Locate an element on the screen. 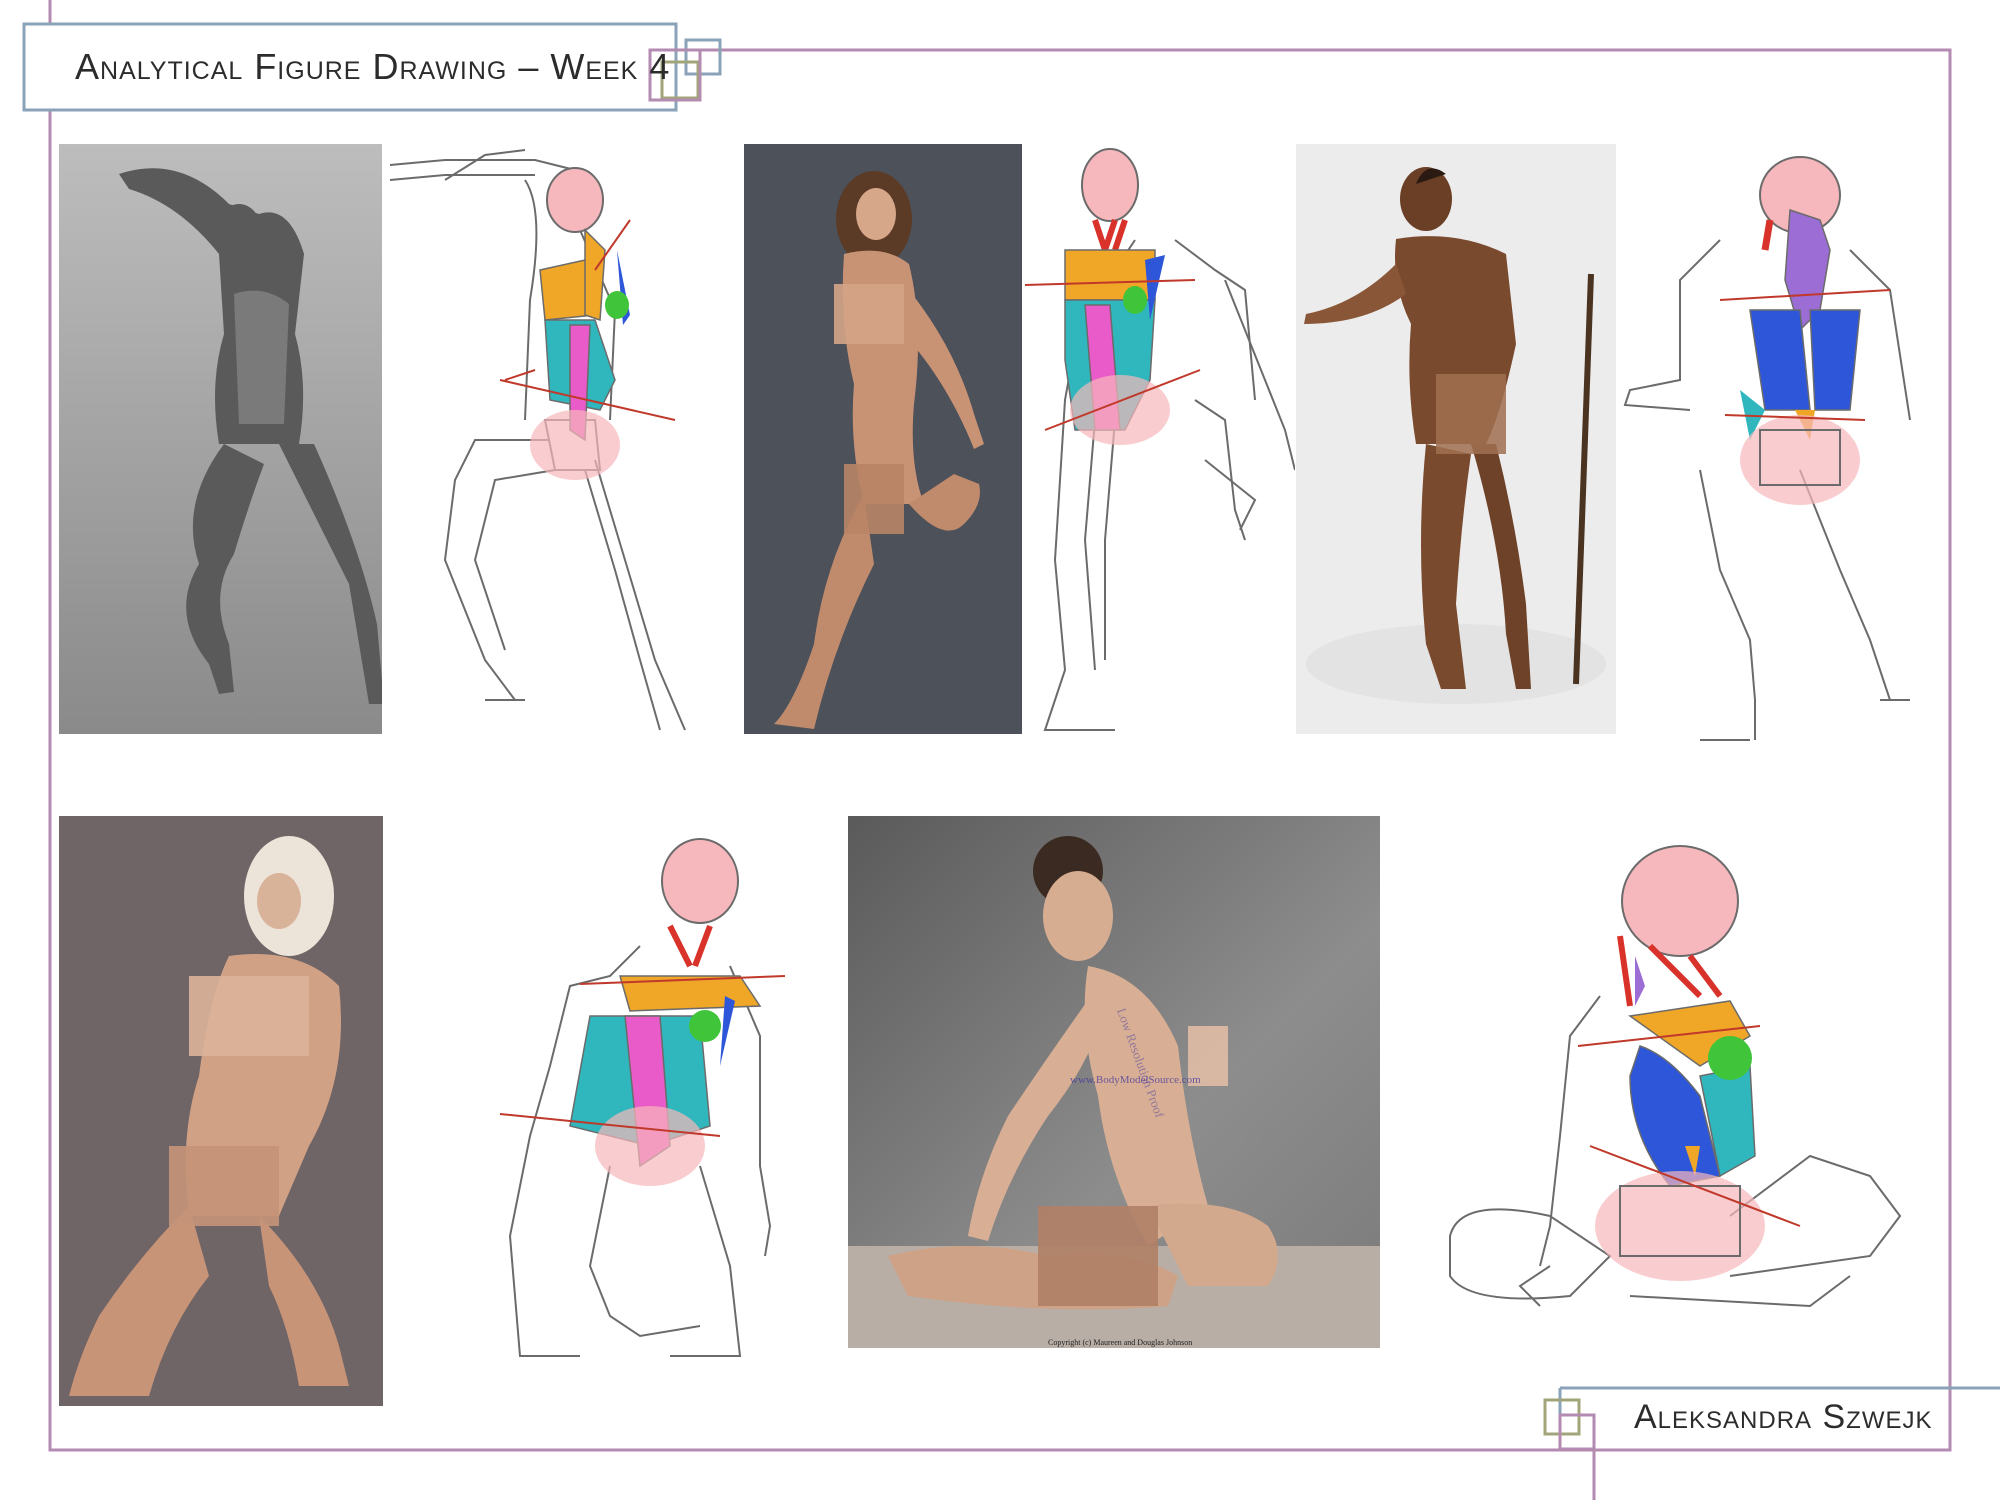  reference-photo-woman-standing is located at coordinates (883, 439).